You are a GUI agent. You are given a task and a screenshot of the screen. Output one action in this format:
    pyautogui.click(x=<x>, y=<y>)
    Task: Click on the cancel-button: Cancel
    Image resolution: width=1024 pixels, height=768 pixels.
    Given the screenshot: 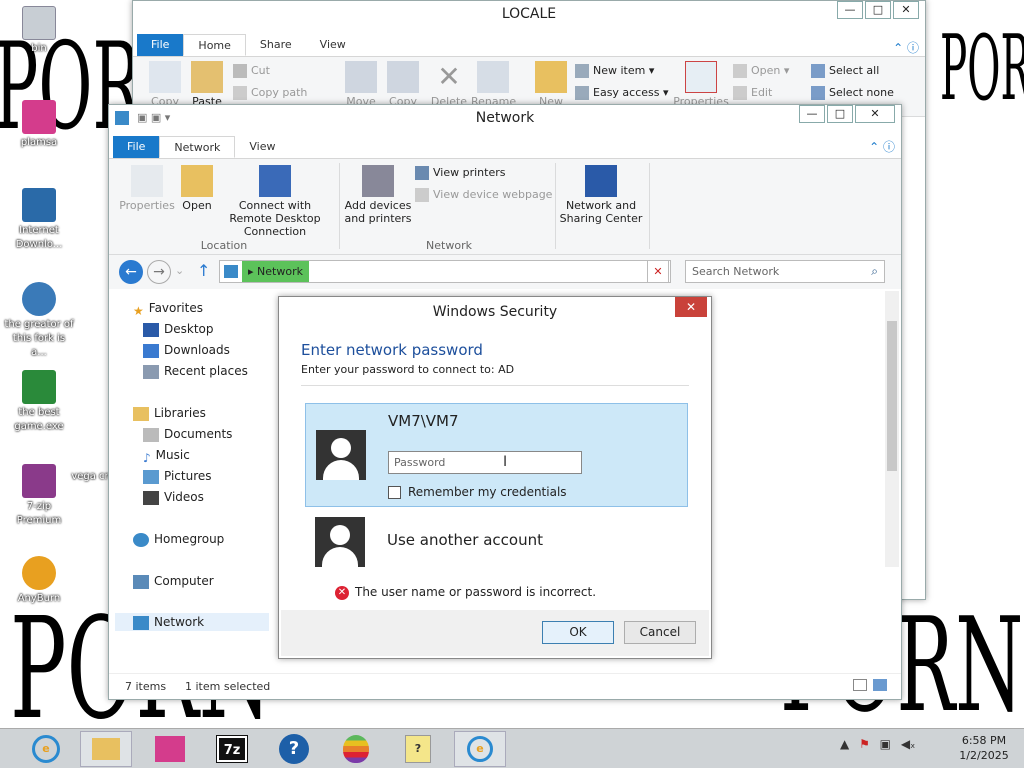 What is the action you would take?
    pyautogui.click(x=660, y=632)
    